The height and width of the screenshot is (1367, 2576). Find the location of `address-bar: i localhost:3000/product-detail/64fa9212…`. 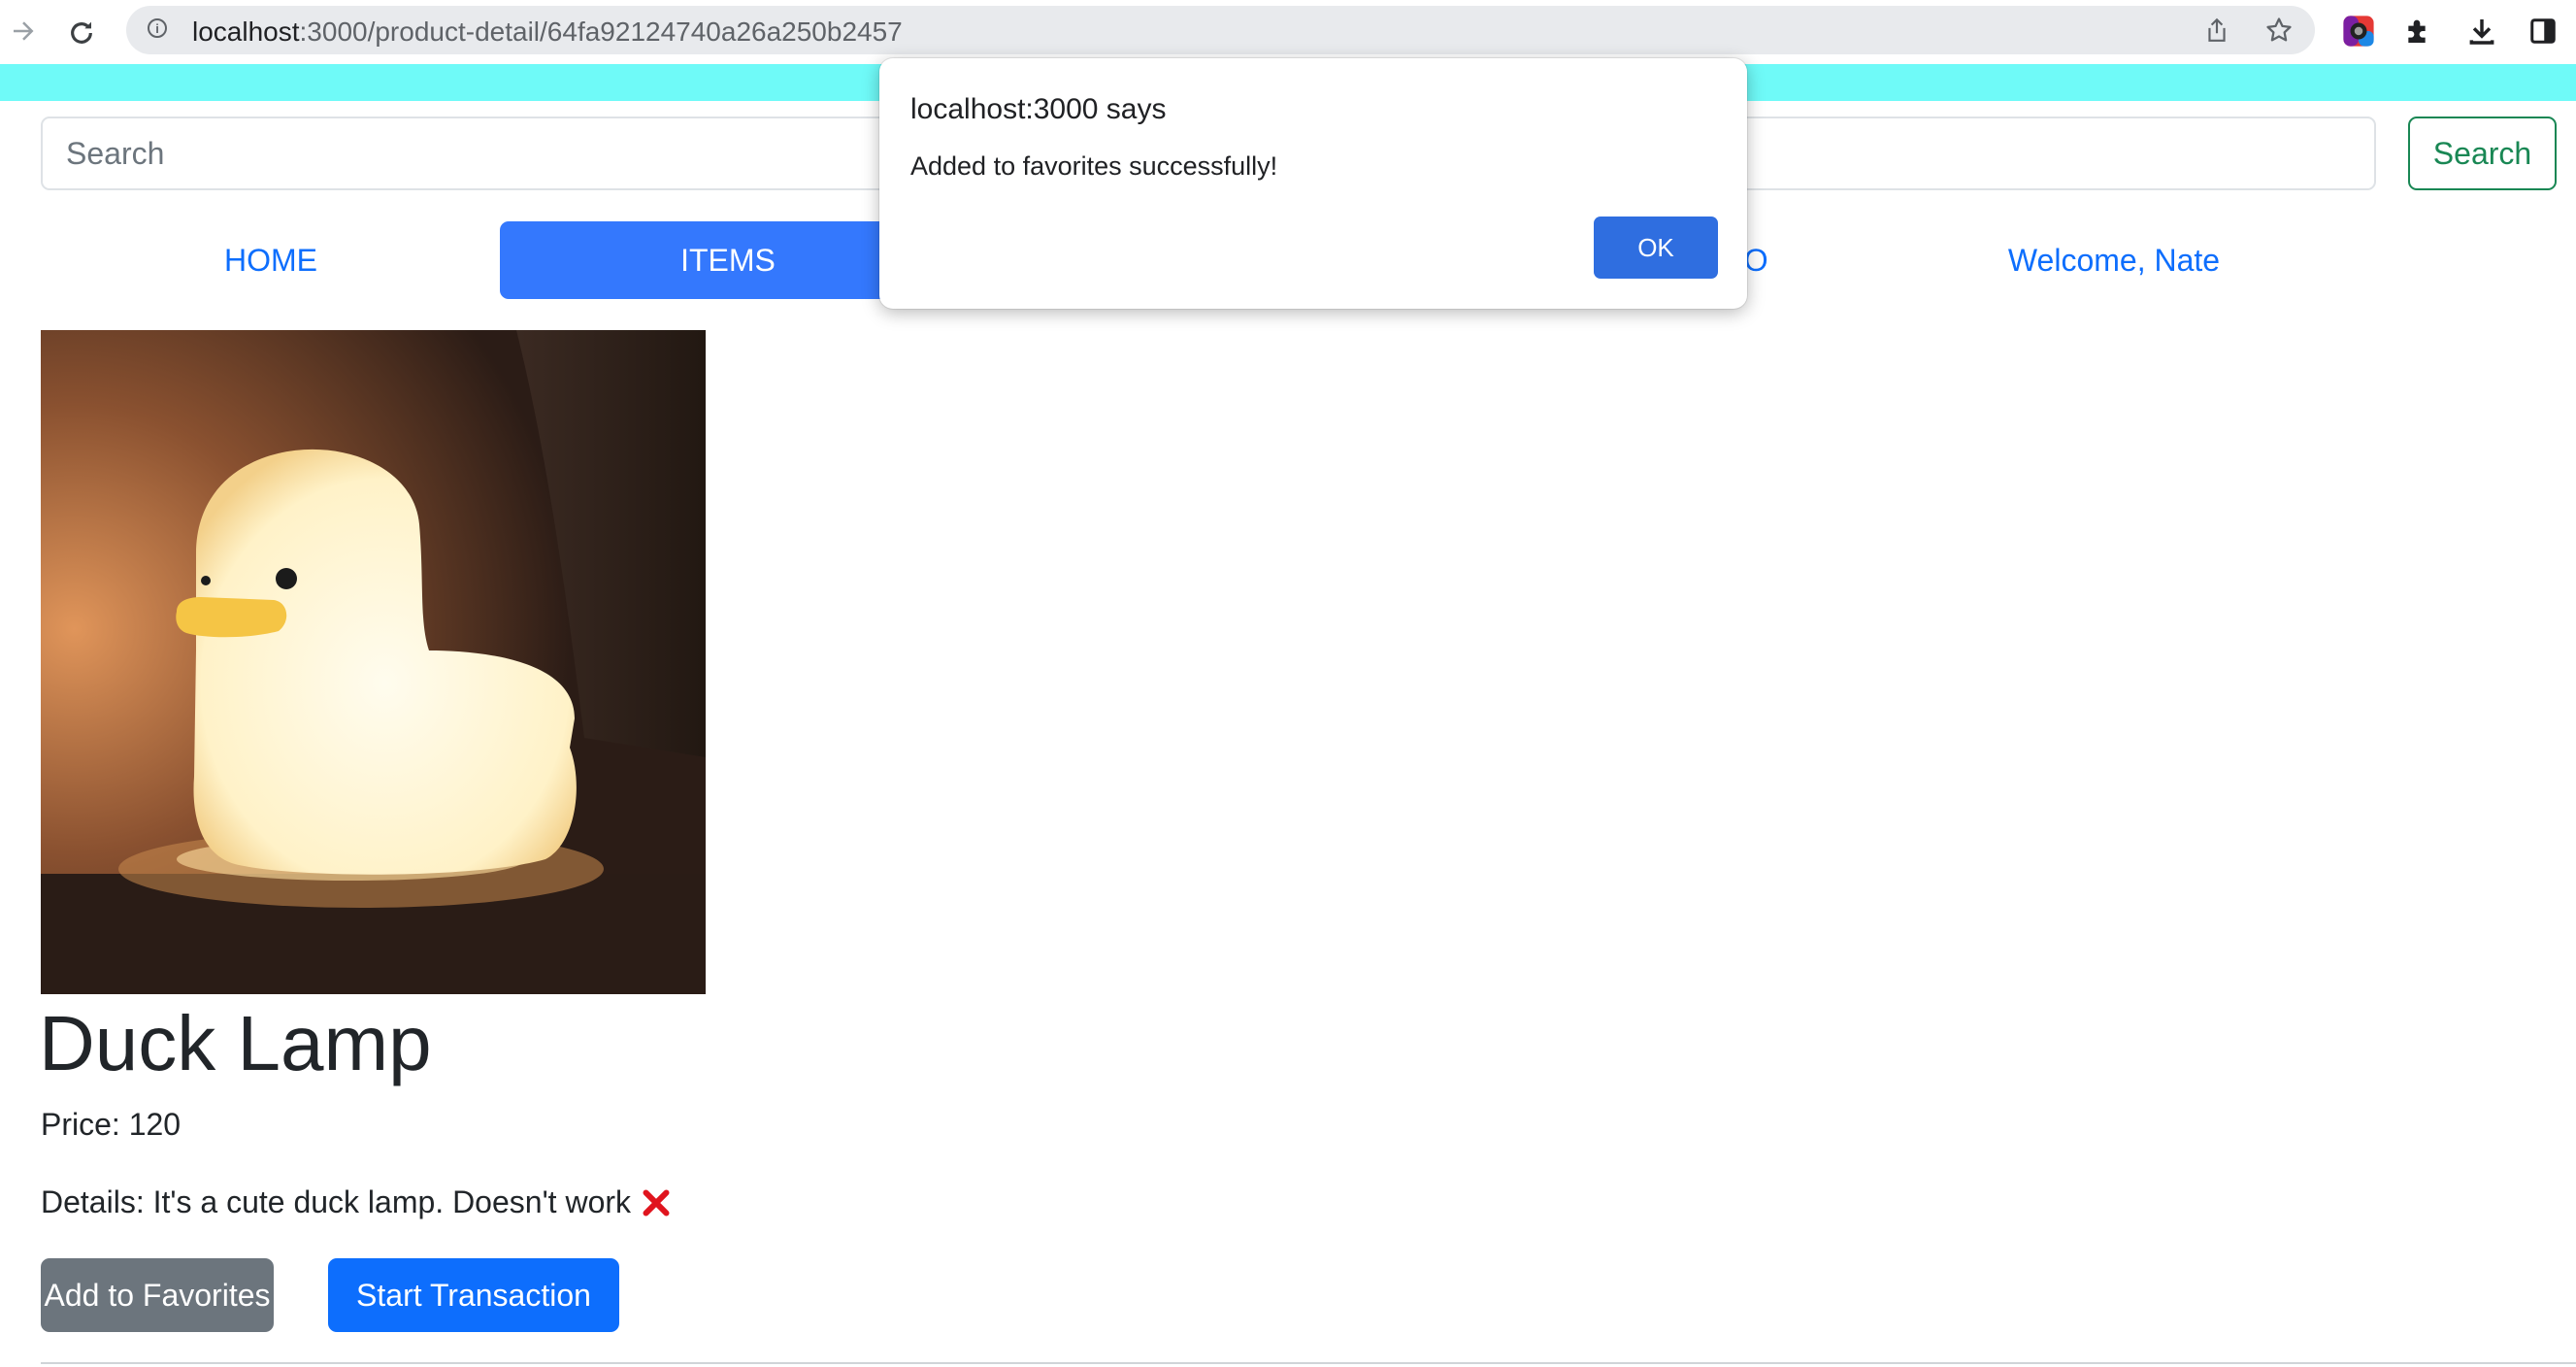

address-bar: i localhost:3000/product-detail/64fa9212… is located at coordinates (1220, 30).